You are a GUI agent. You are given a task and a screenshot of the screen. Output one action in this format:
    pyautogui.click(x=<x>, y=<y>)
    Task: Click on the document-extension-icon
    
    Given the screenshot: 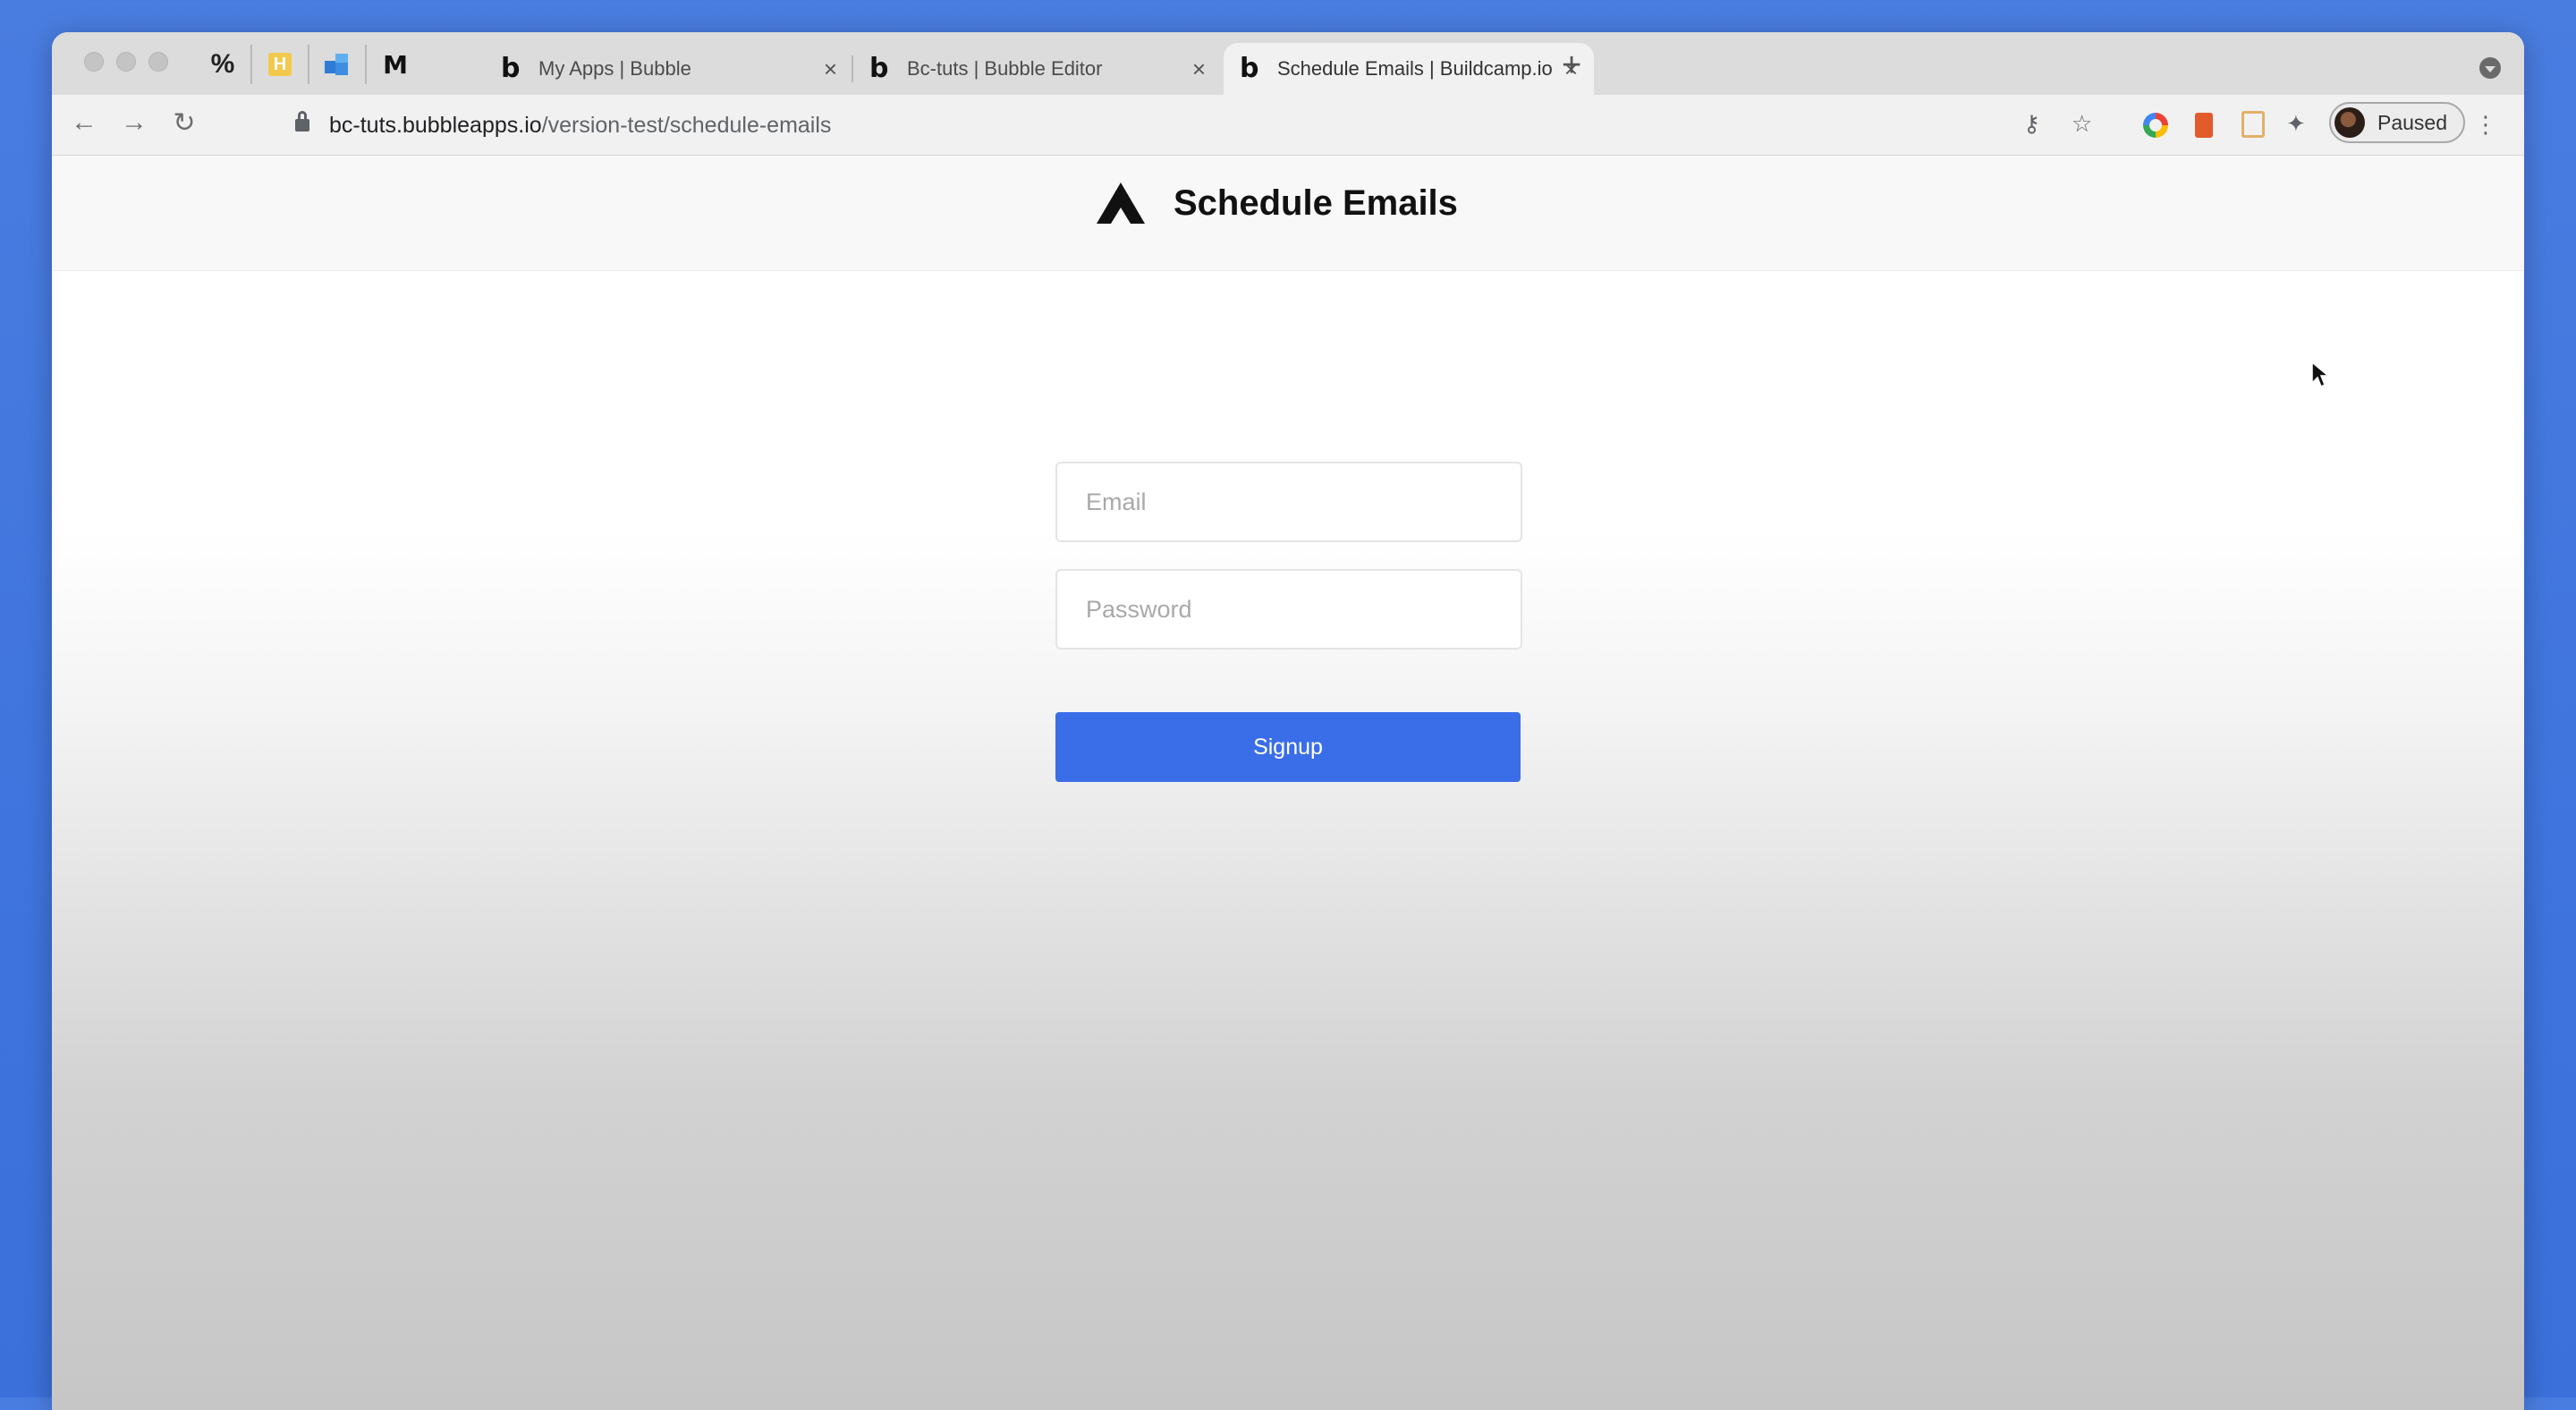 What is the action you would take?
    pyautogui.click(x=2253, y=125)
    